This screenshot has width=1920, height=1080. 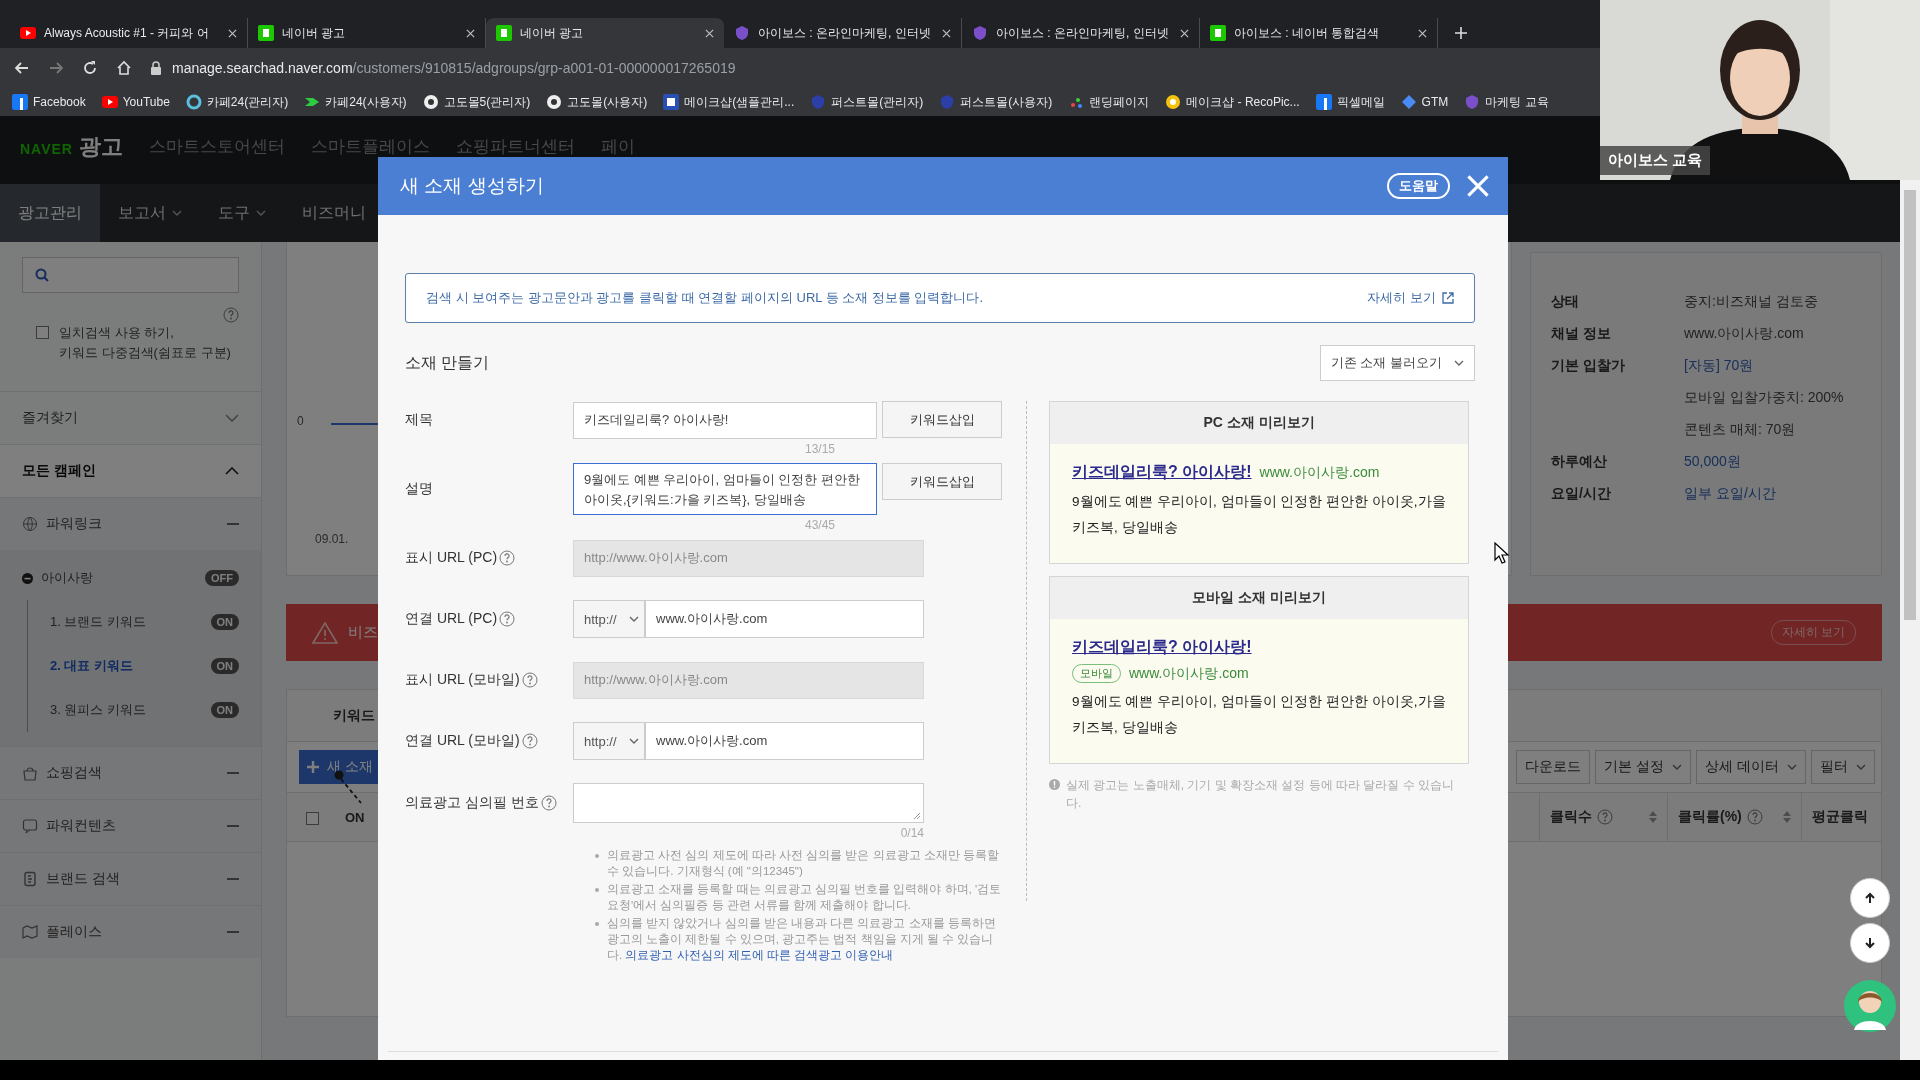 I want to click on info-link: 일부 요일/시간, so click(x=1730, y=494).